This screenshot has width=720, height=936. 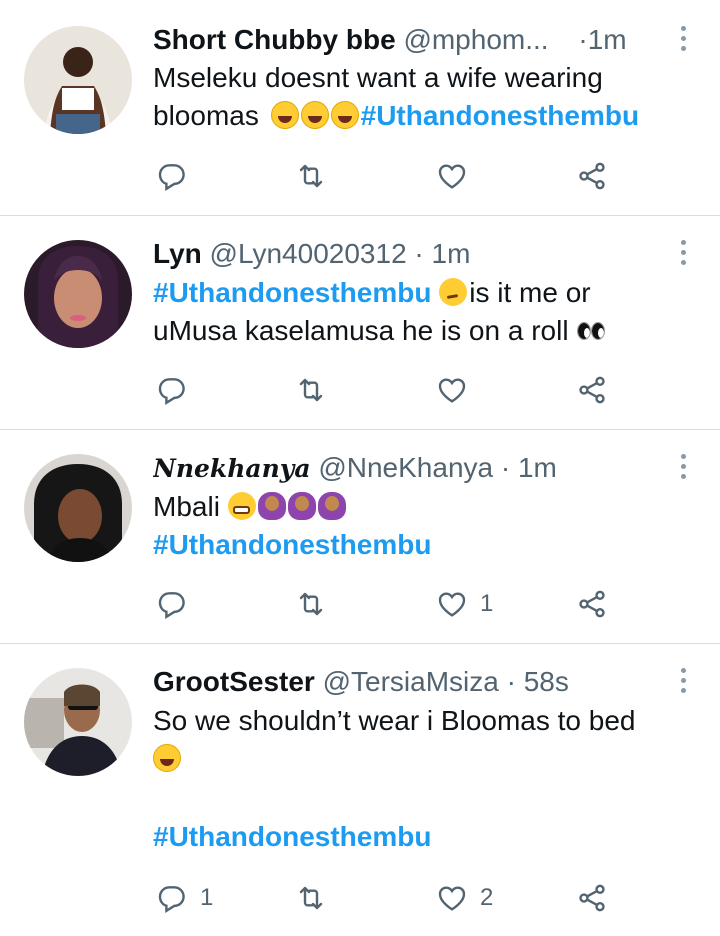 What do you see at coordinates (344, 115) in the screenshot?
I see `joy-emoji-icon` at bounding box center [344, 115].